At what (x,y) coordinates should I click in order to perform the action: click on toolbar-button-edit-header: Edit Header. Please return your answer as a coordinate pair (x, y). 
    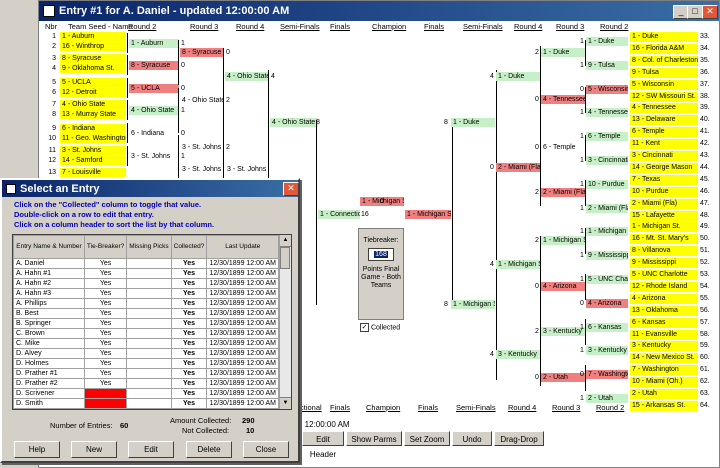
    Looking at the image, I should click on (323, 445).